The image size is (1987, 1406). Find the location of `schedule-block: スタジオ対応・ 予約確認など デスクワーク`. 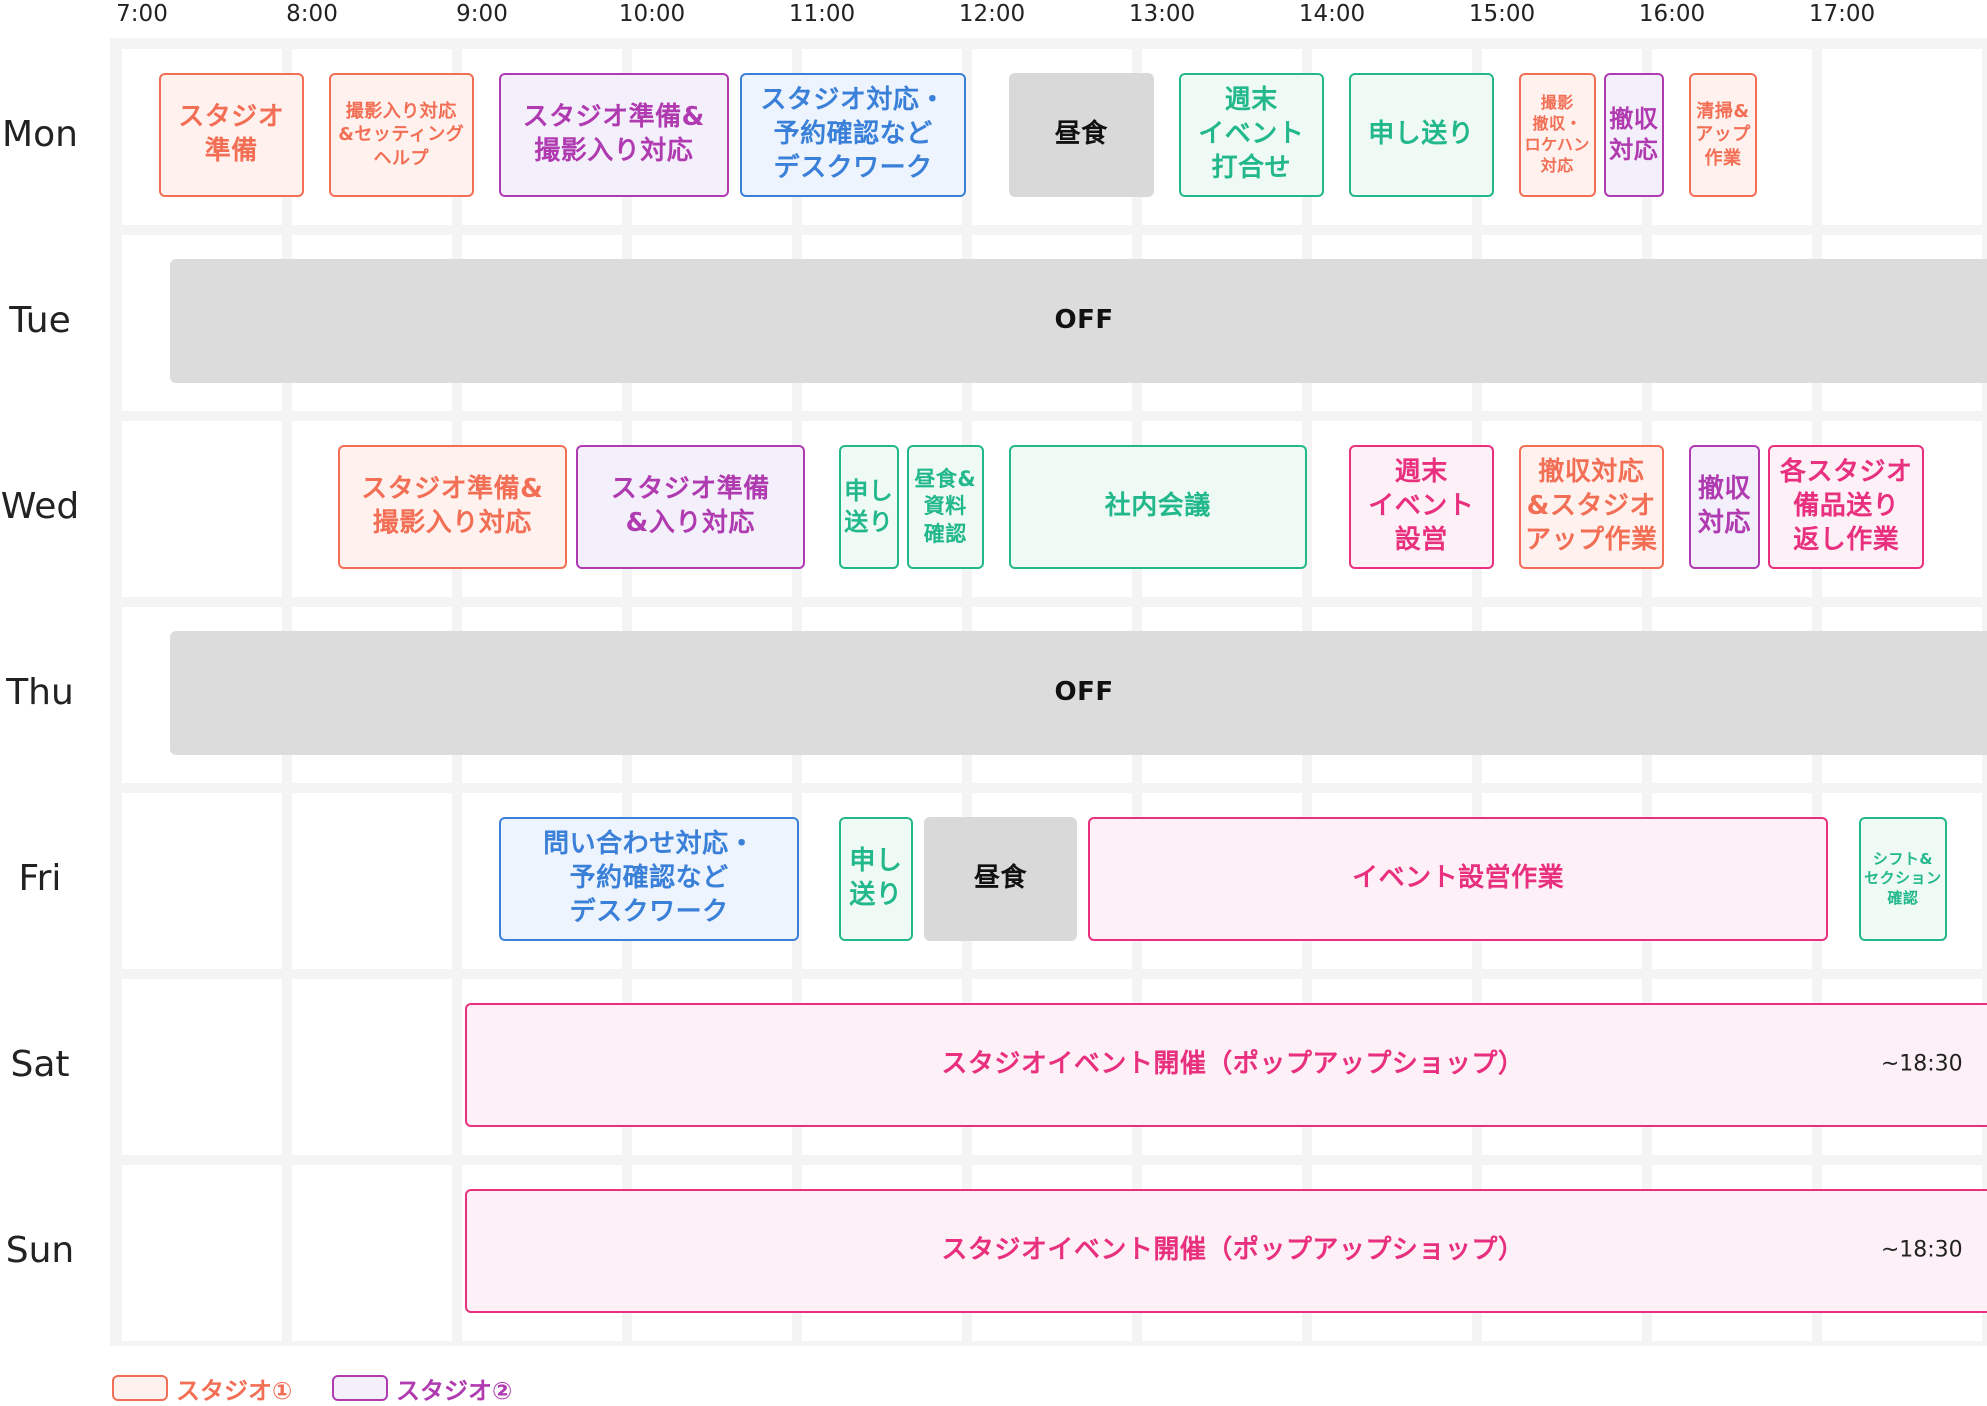

schedule-block: スタジオ対応・ 予約確認など デスクワーク is located at coordinates (853, 135).